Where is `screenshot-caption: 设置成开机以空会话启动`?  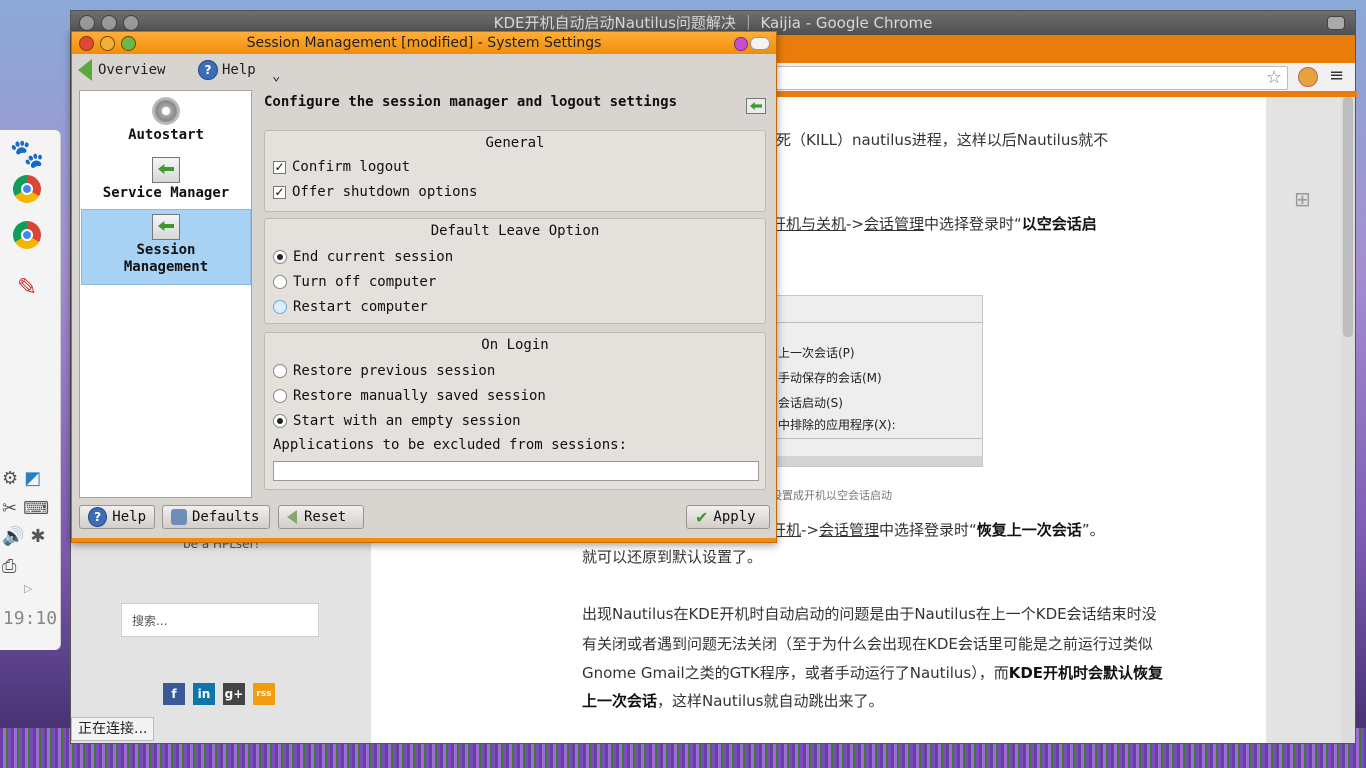 screenshot-caption: 设置成开机以空会话启动 is located at coordinates (831, 495).